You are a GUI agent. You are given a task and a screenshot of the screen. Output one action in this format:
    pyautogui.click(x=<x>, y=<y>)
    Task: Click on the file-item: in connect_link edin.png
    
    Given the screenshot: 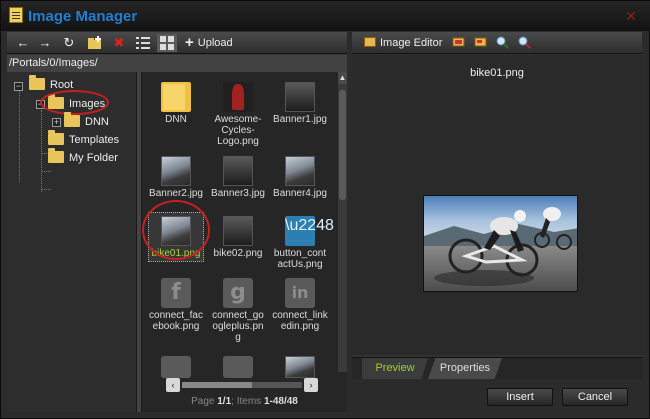 What is the action you would take?
    pyautogui.click(x=300, y=305)
    